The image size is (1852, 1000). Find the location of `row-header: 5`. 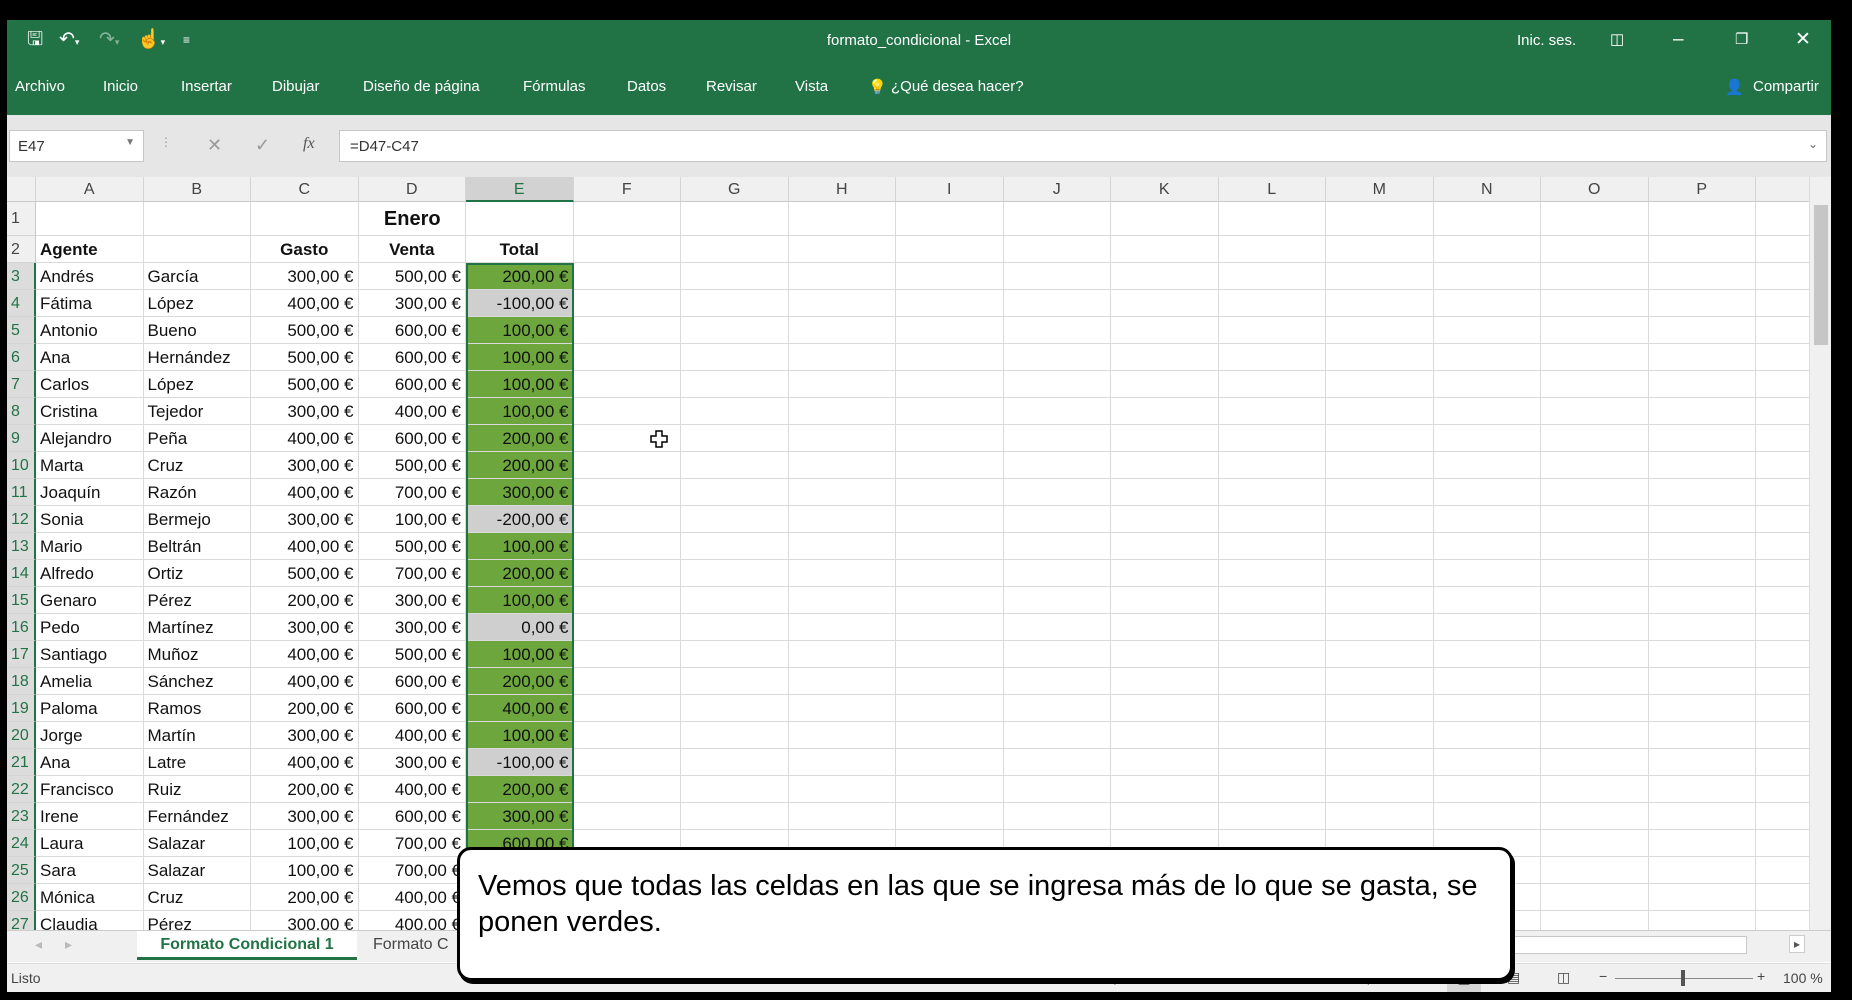

row-header: 5 is located at coordinates (21, 330).